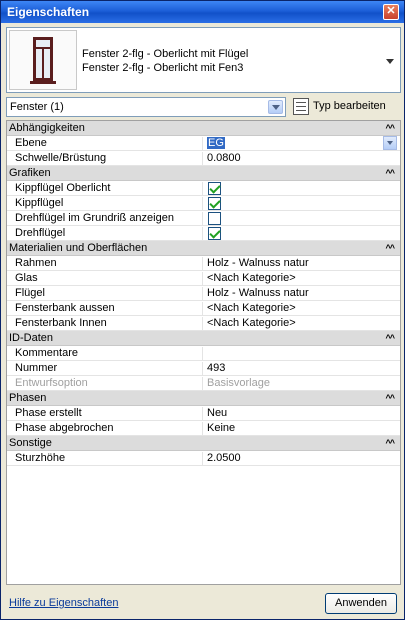 This screenshot has width=405, height=620. I want to click on type-dropdown-arrow-icon, so click(390, 61).